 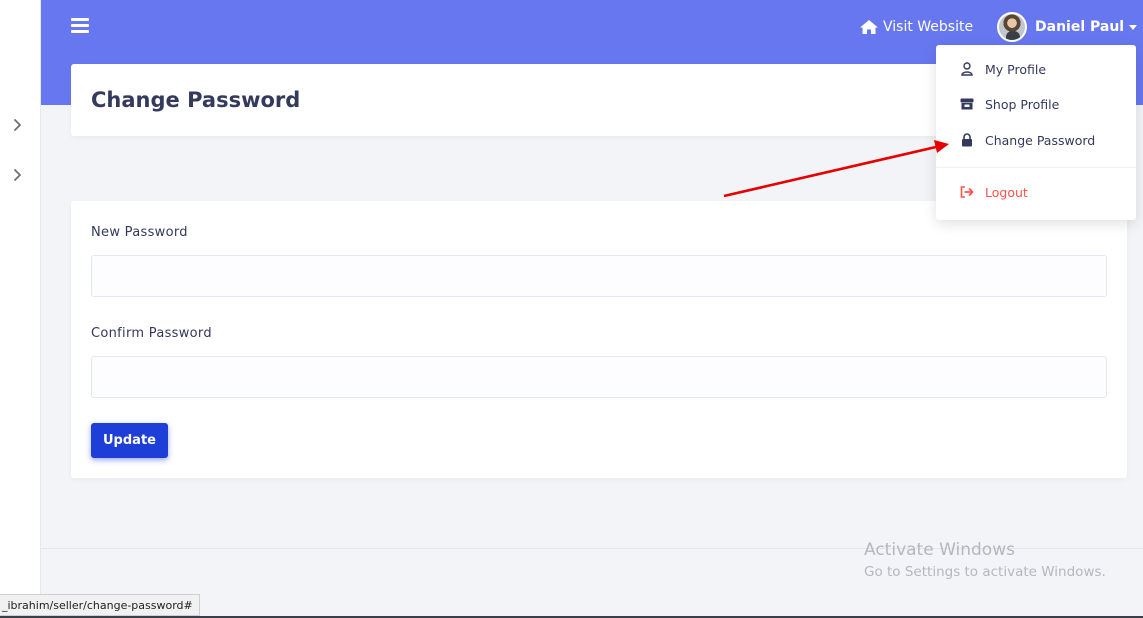 I want to click on caret-down-icon, so click(x=1133, y=27).